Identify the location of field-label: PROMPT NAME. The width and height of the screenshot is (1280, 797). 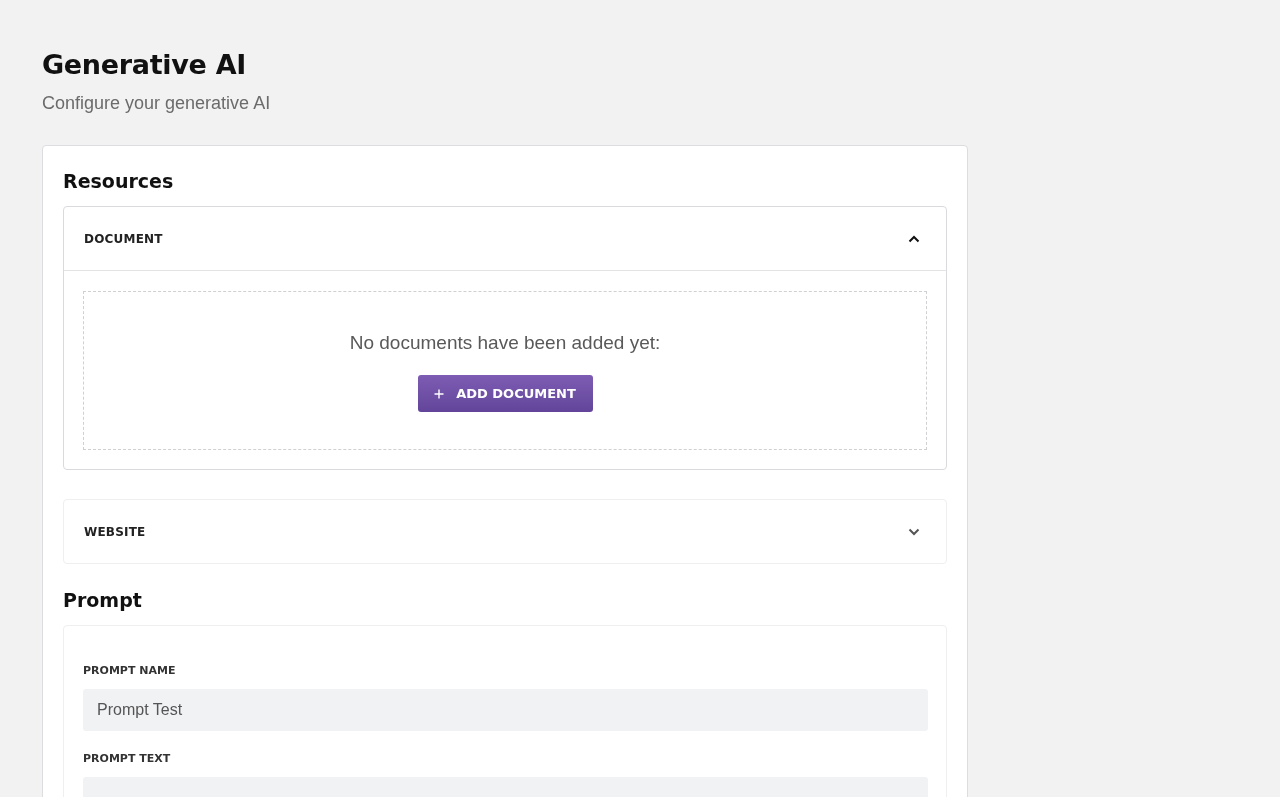
(129, 671).